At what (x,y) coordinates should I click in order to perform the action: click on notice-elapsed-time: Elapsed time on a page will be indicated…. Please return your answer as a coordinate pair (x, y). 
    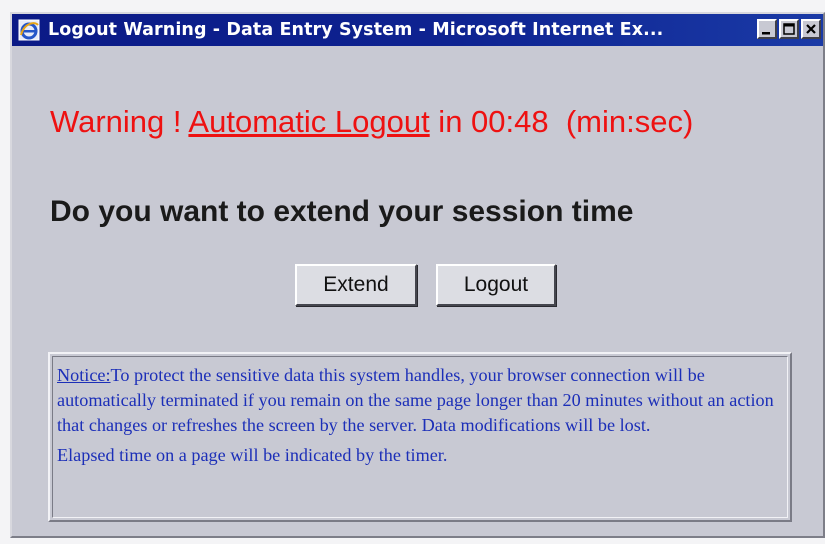
    Looking at the image, I should click on (252, 455).